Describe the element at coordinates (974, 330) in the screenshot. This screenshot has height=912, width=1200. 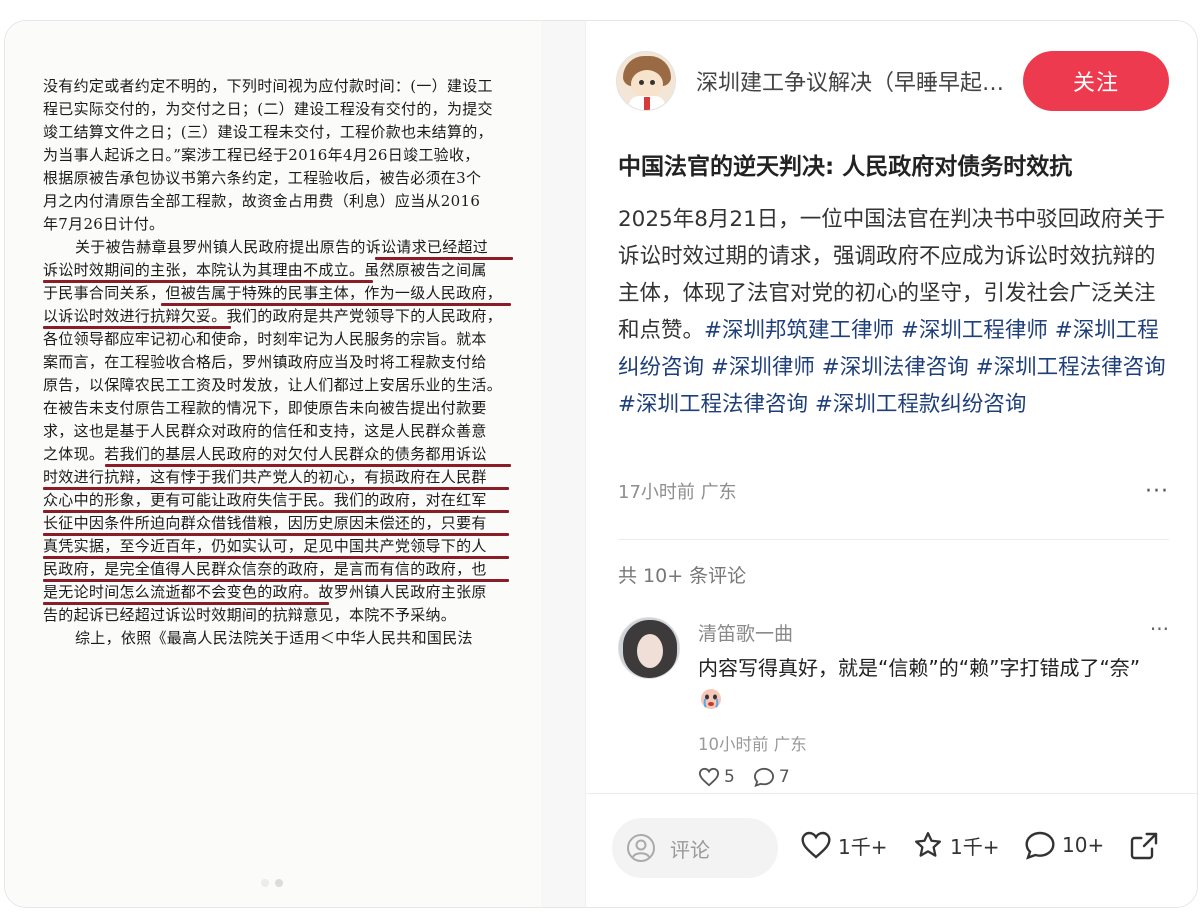
I see `hashtag-link: #深圳工程律师` at that location.